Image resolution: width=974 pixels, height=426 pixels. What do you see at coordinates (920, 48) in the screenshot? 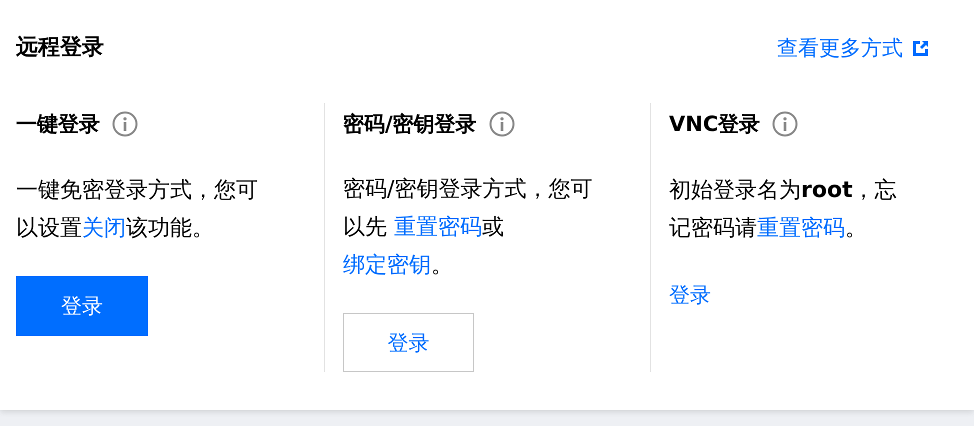
I see `external-link-icon` at bounding box center [920, 48].